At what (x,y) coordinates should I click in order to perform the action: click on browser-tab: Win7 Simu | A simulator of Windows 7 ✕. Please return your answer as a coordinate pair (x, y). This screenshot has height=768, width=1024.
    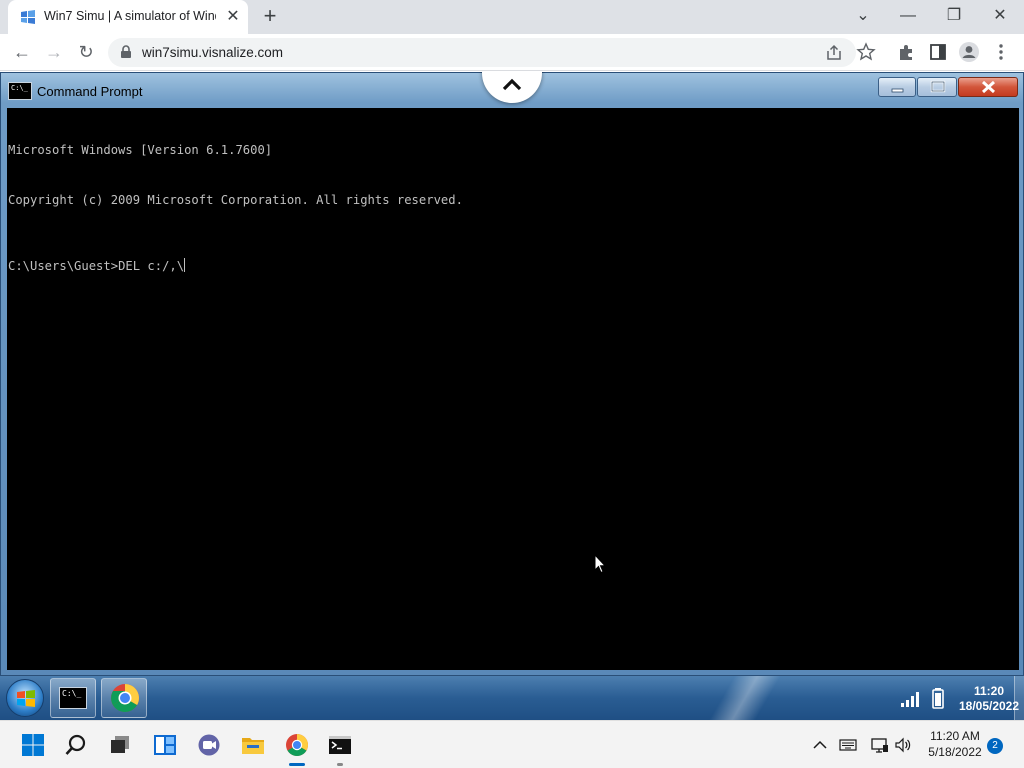
    Looking at the image, I should click on (128, 17).